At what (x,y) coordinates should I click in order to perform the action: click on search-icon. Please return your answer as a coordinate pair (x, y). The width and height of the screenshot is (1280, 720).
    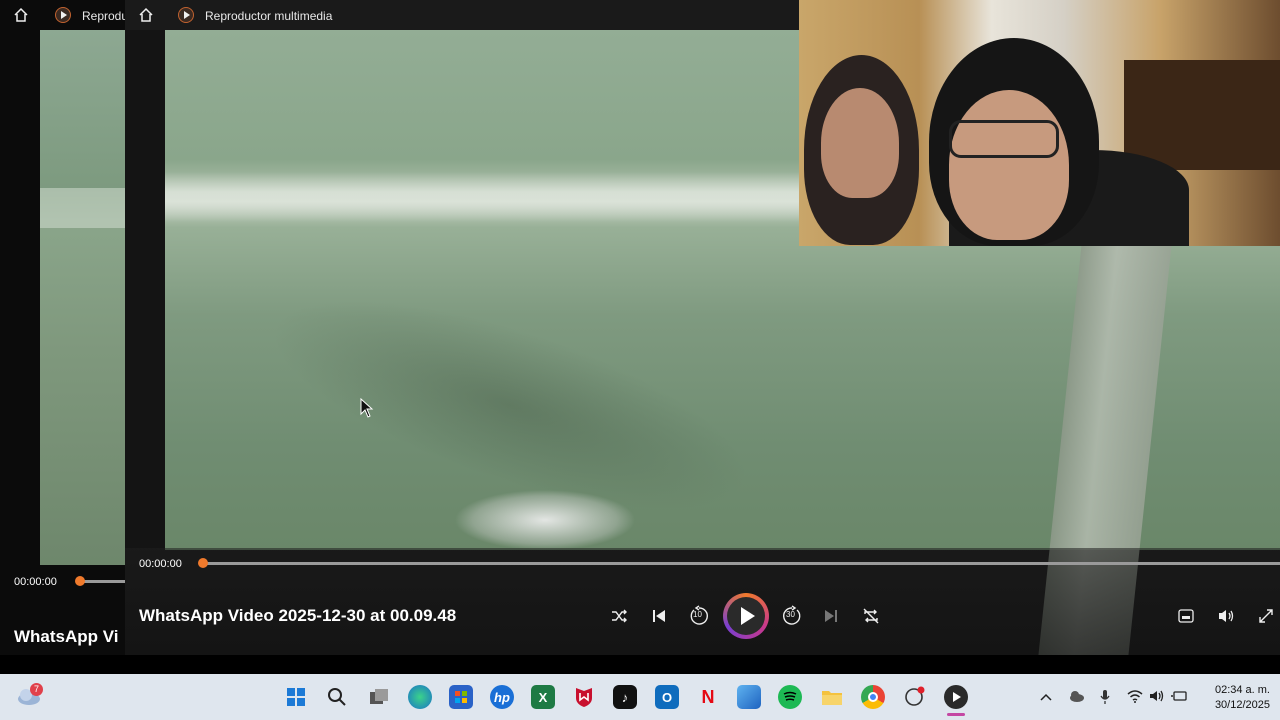
    Looking at the image, I should click on (337, 697).